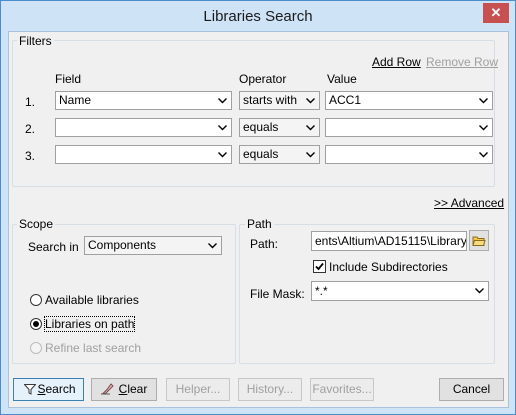  I want to click on path-input-value: ents\Altium\AD15115\Library\, so click(391, 241).